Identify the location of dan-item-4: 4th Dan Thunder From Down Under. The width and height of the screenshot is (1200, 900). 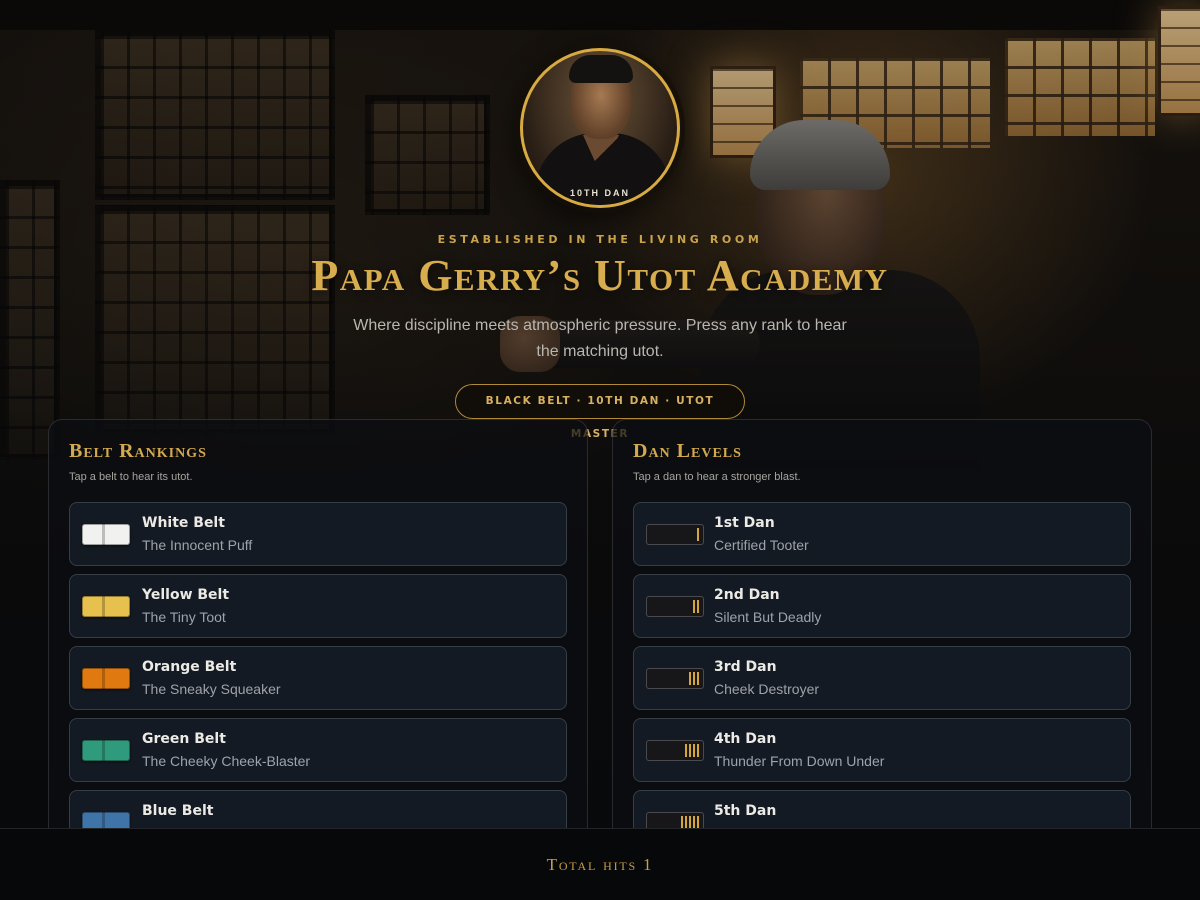
(882, 750).